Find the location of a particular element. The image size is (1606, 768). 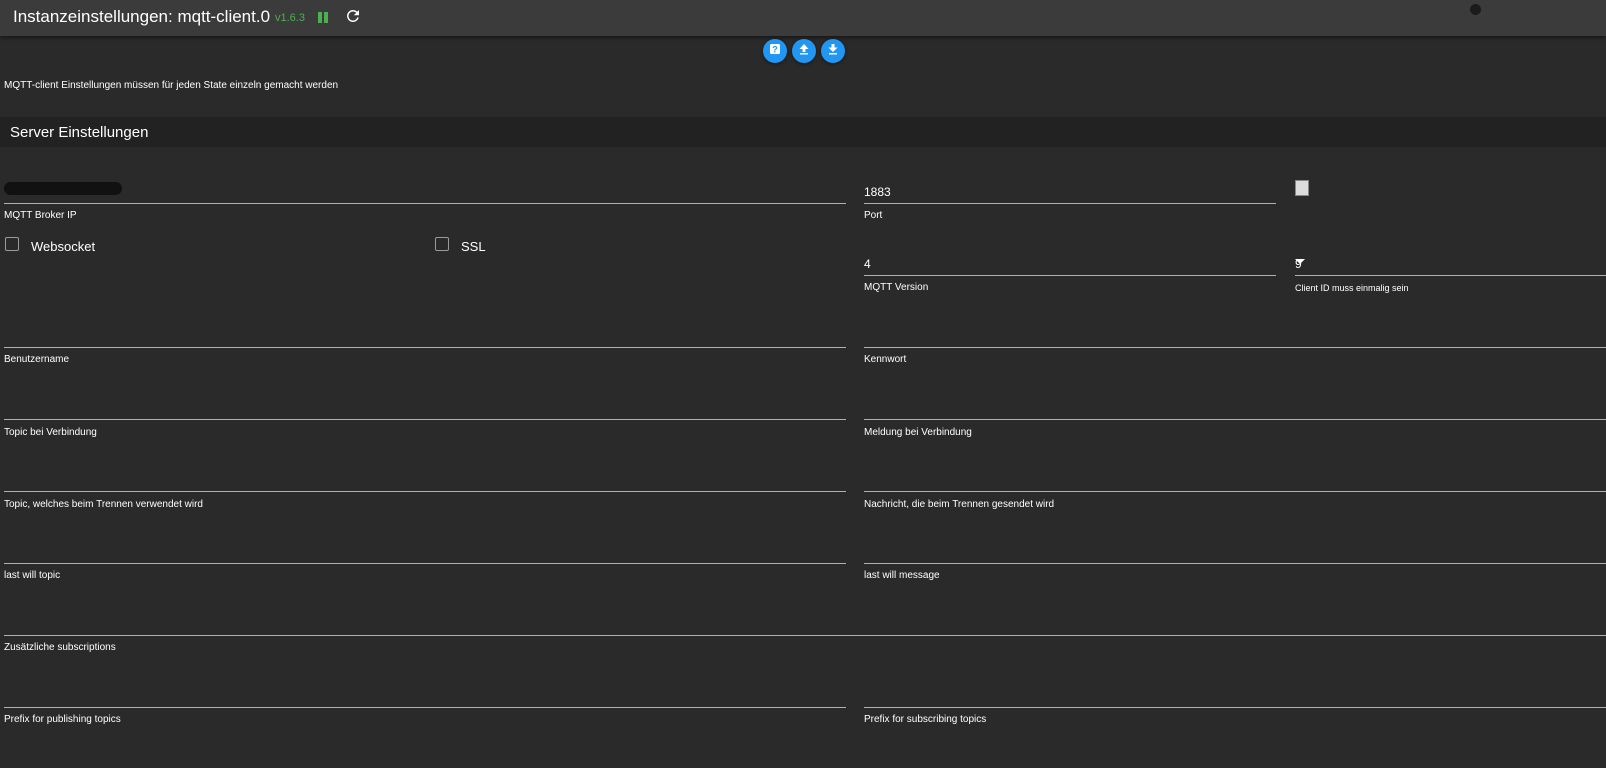

websocket-checkbox is located at coordinates (12, 244).